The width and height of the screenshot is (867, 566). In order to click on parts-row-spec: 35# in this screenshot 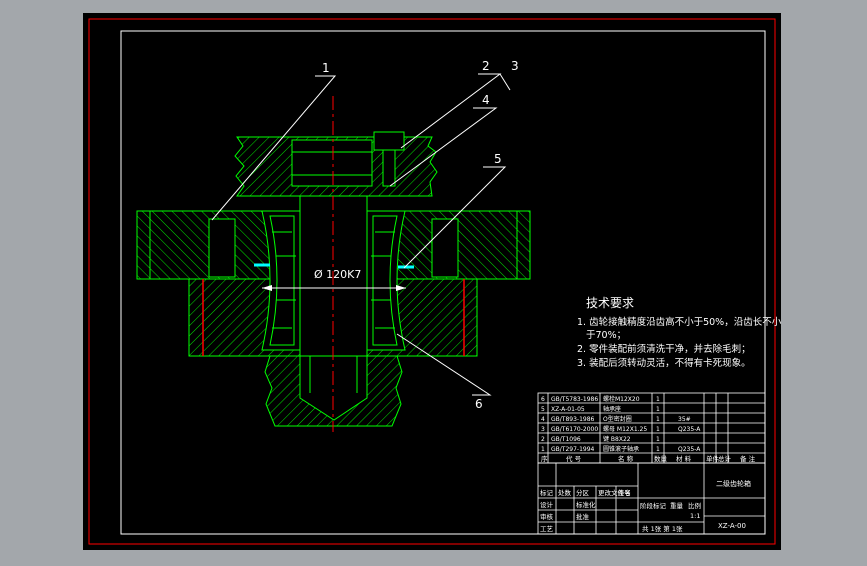, I will do `click(684, 419)`.